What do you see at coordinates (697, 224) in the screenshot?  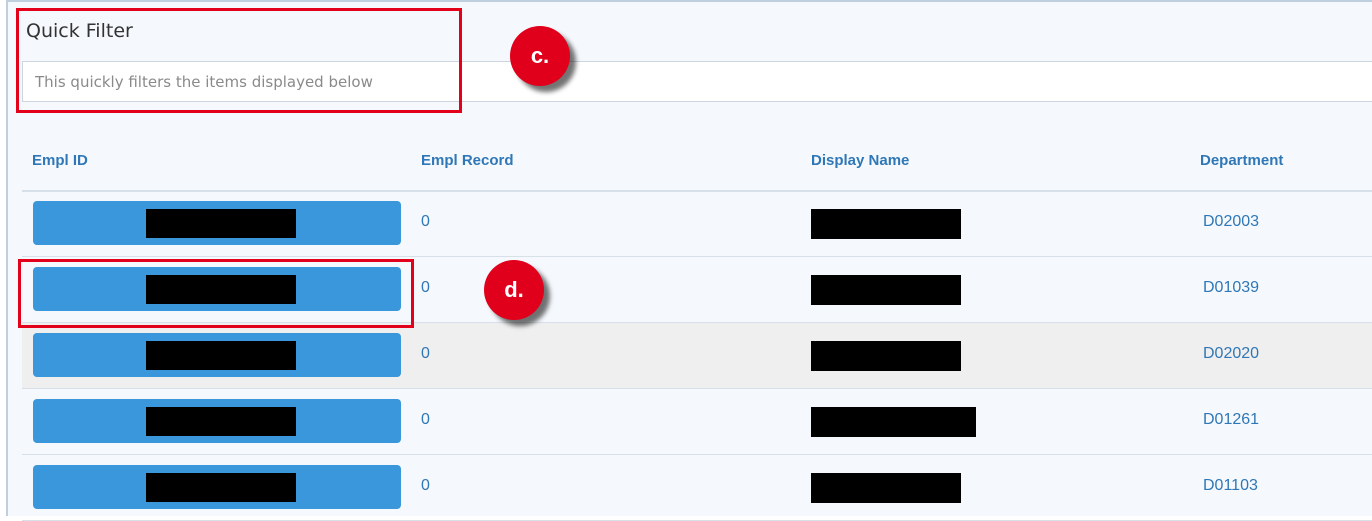 I see `table-row: 0 D02003` at bounding box center [697, 224].